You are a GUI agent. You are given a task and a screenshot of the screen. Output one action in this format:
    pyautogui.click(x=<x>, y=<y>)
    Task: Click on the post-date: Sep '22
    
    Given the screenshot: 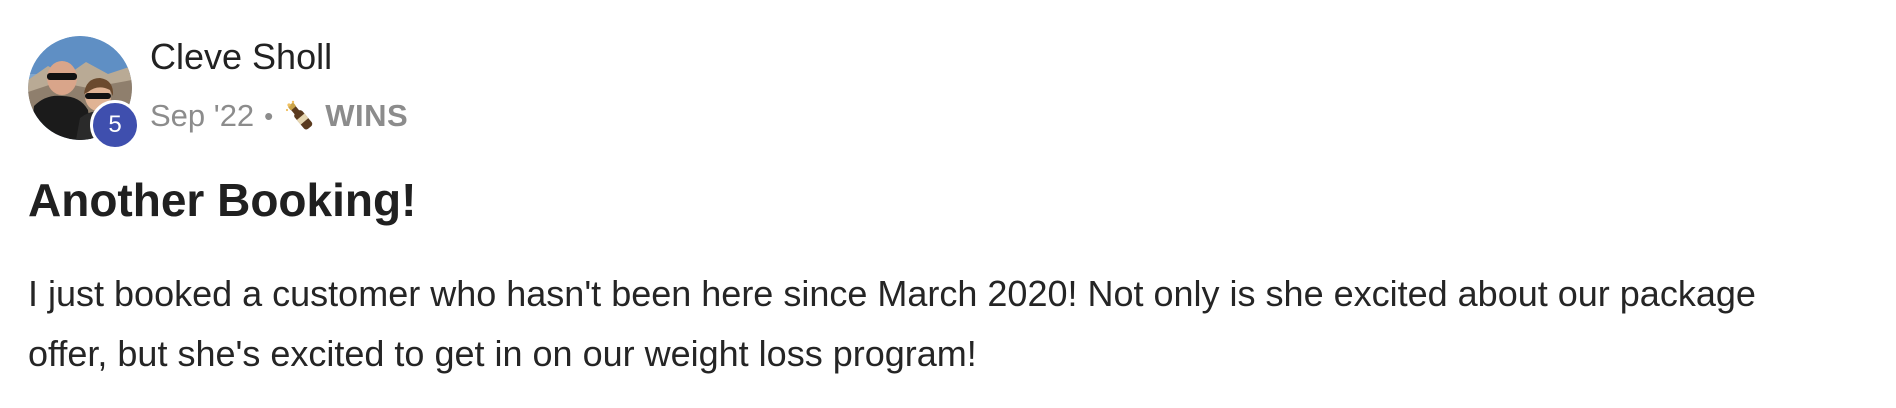 What is the action you would take?
    pyautogui.click(x=202, y=116)
    